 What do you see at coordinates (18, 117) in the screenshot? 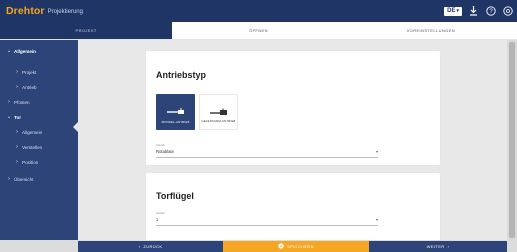
I see `sidebar-item-label: Tor` at bounding box center [18, 117].